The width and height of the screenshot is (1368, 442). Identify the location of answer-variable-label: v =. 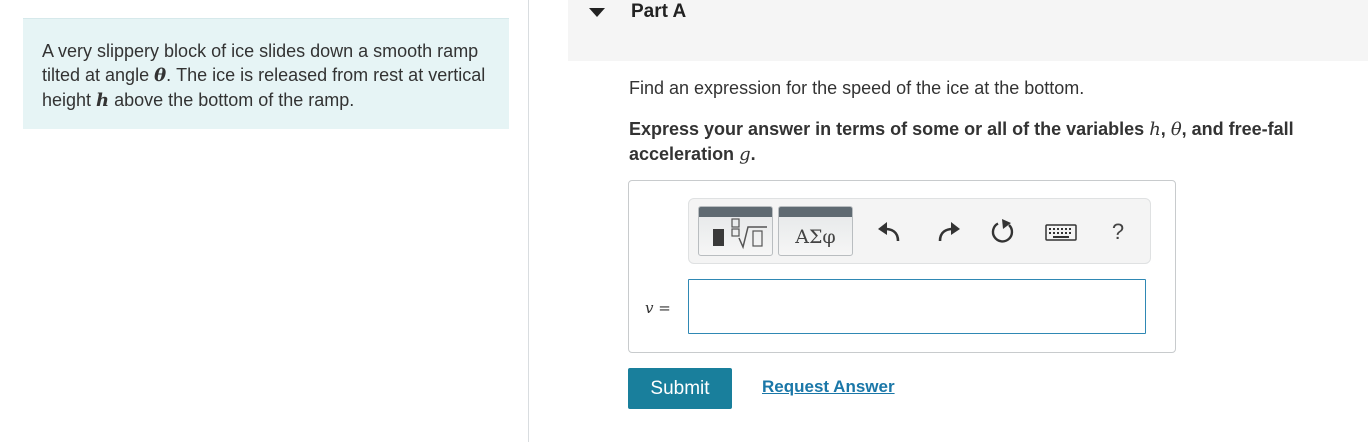
(658, 308).